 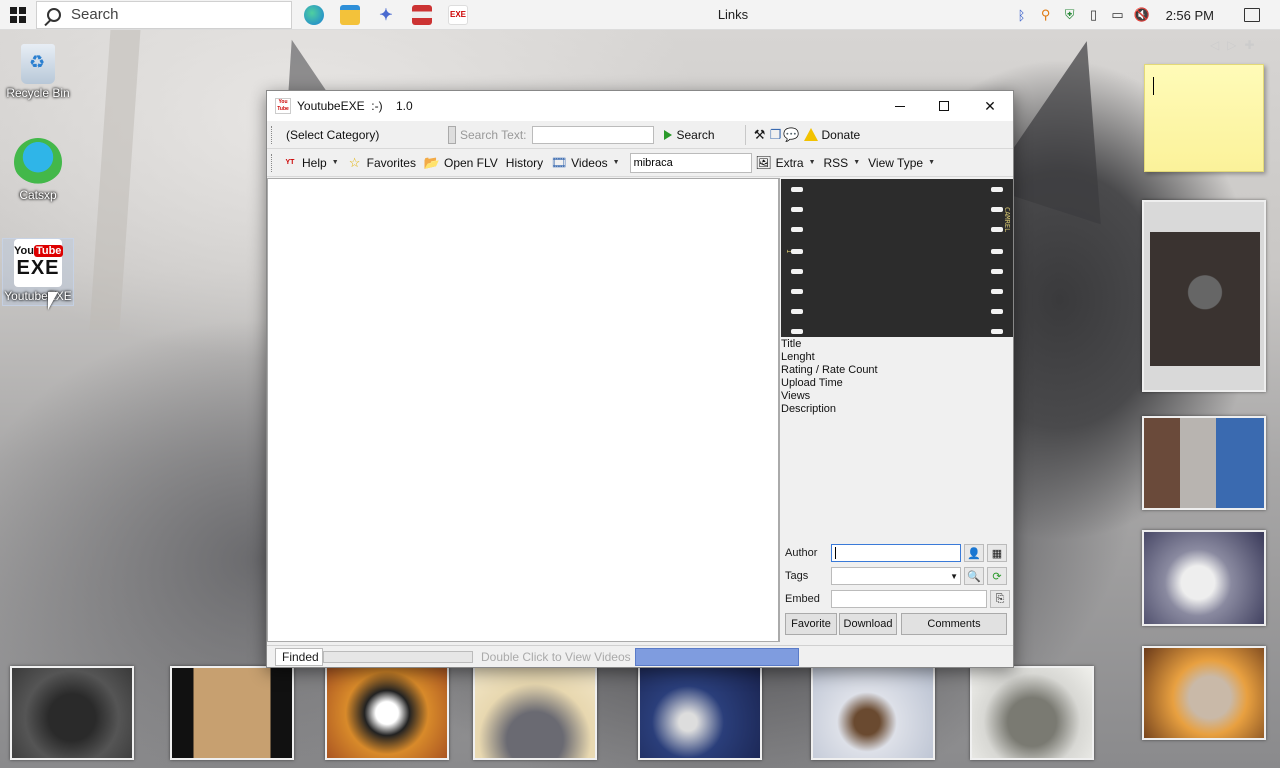 What do you see at coordinates (283, 106) in the screenshot?
I see `app-logo-icon: You Tube` at bounding box center [283, 106].